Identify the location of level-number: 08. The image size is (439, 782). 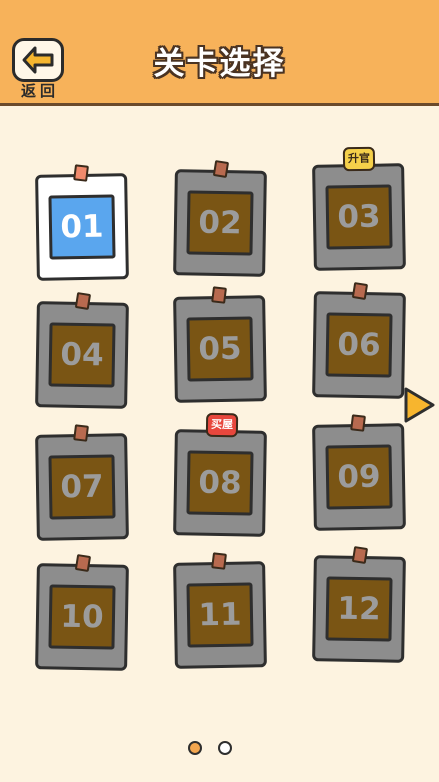
(220, 483).